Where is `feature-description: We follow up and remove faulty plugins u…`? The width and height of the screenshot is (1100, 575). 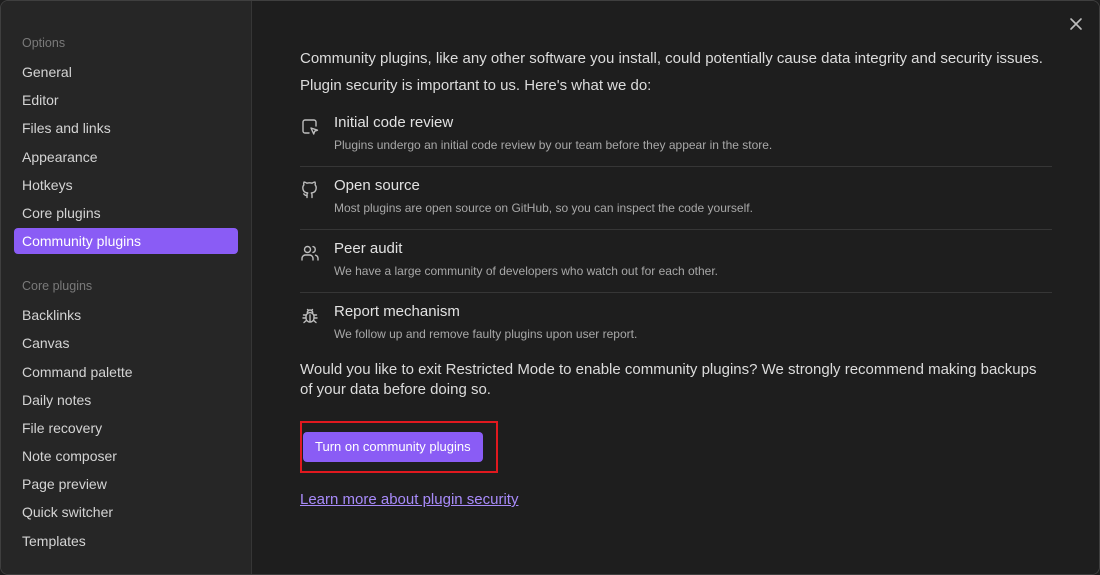 feature-description: We follow up and remove faulty plugins u… is located at coordinates (486, 334).